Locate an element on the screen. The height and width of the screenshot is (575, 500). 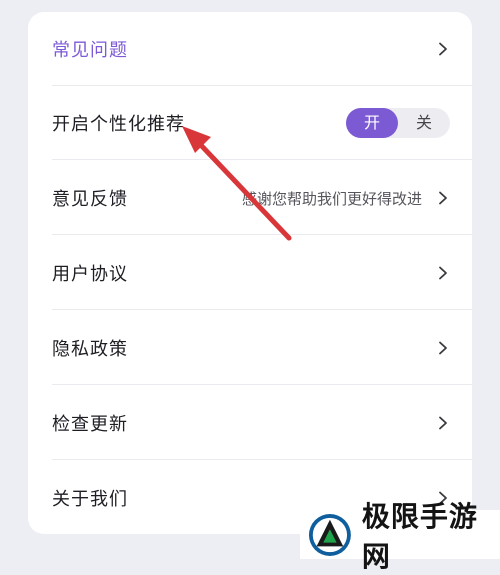
settings-item-user-agreement: 用户协议 is located at coordinates (250, 273).